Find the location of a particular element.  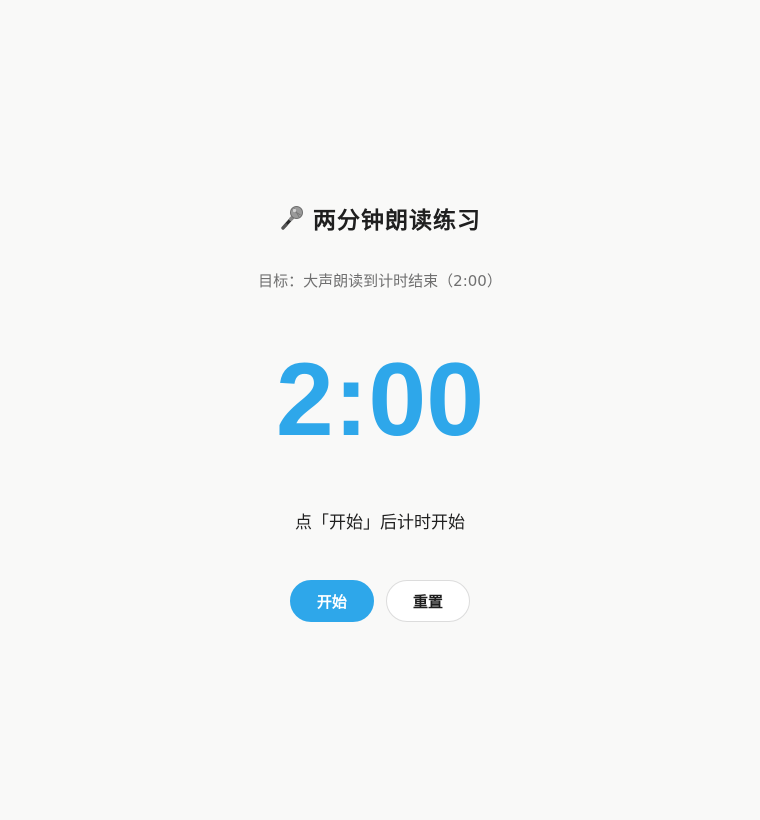

hint-text: 点「开始」后计时开始 is located at coordinates (380, 523).